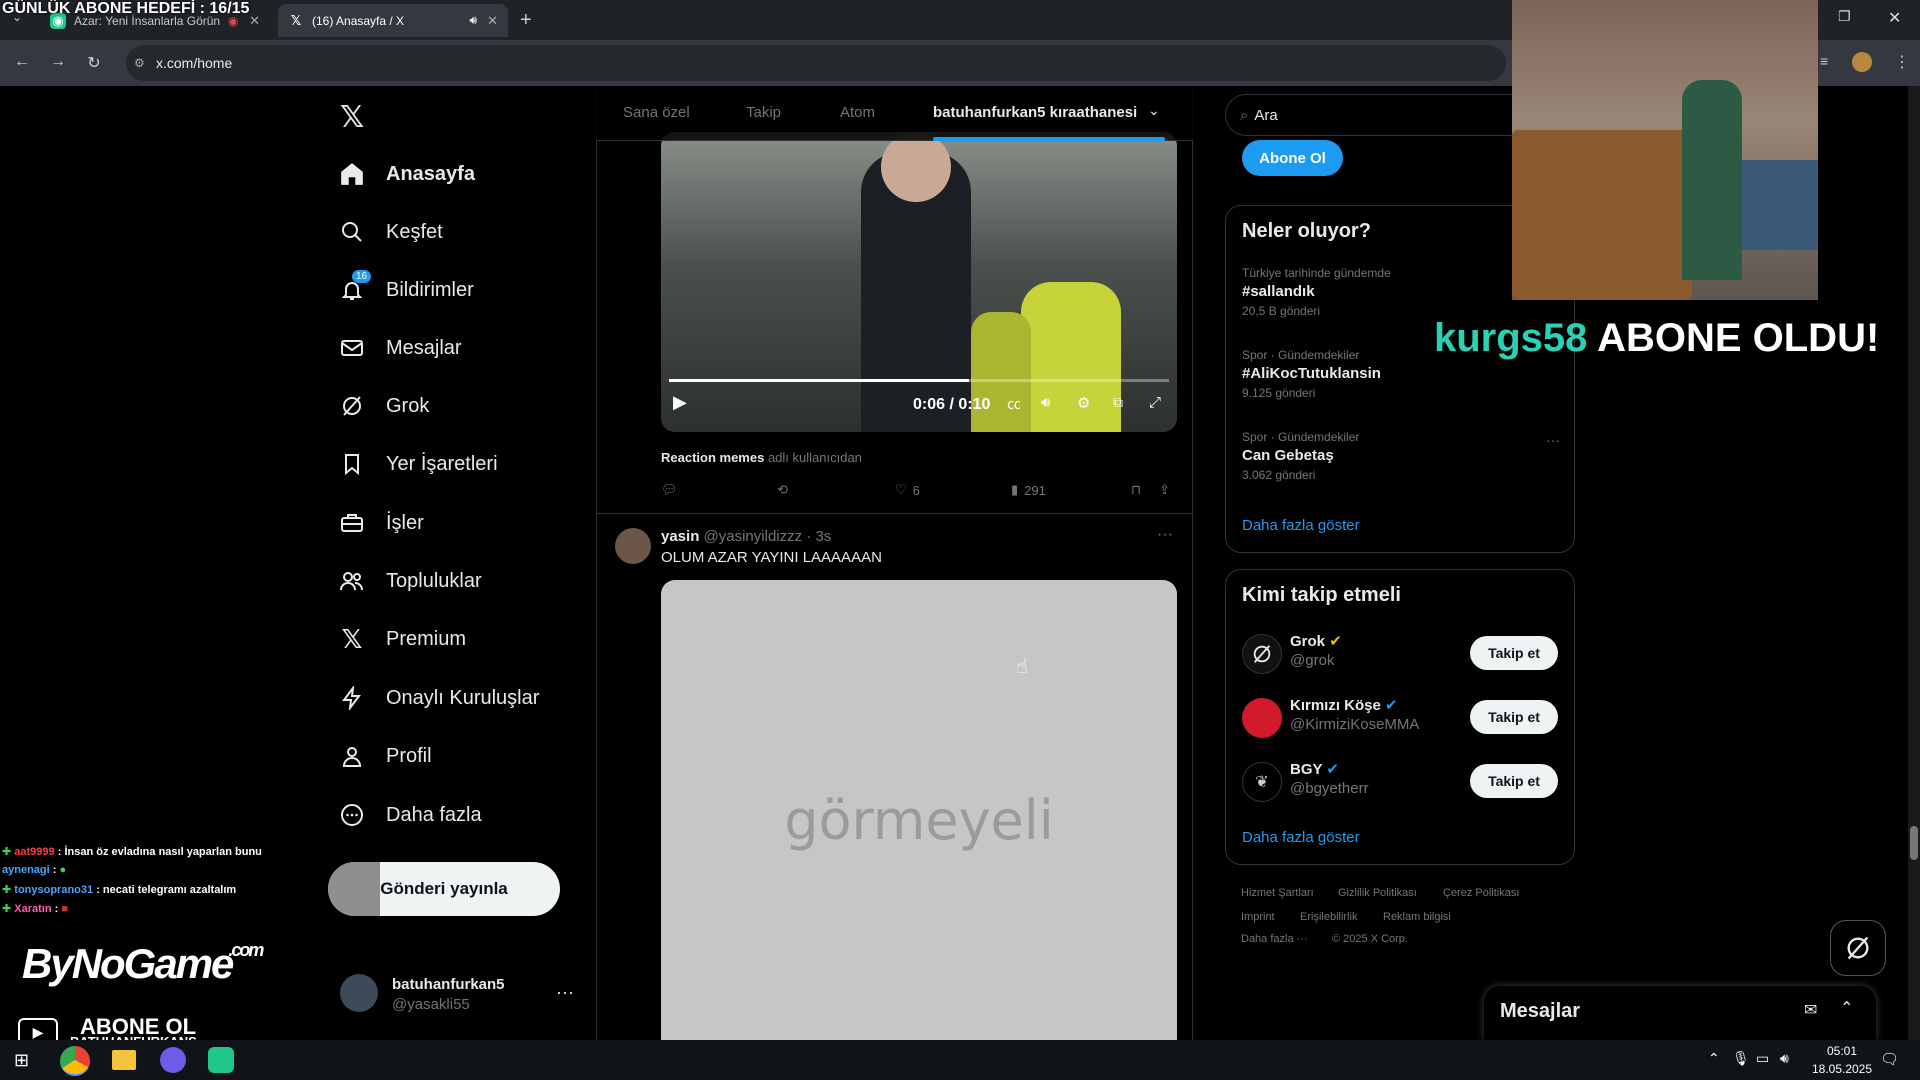  I want to click on account-menu-icon: ···, so click(565, 992).